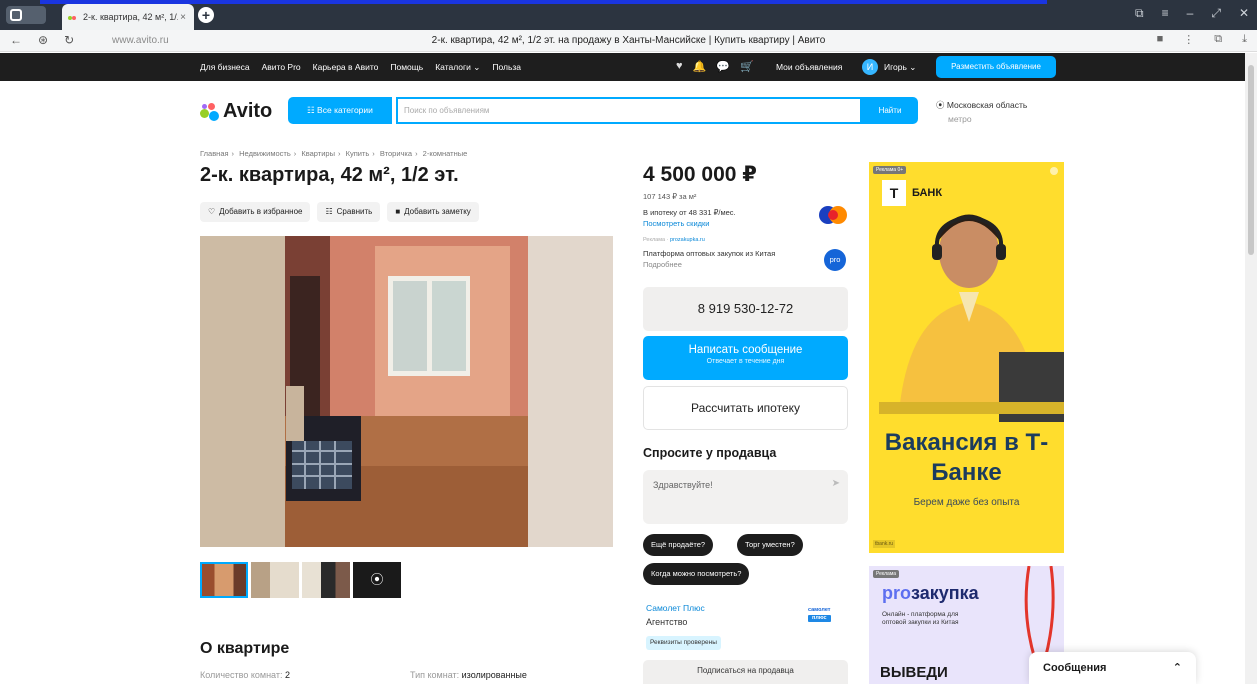  What do you see at coordinates (358, 153) in the screenshot?
I see `breadcrumb-item: Купить` at bounding box center [358, 153].